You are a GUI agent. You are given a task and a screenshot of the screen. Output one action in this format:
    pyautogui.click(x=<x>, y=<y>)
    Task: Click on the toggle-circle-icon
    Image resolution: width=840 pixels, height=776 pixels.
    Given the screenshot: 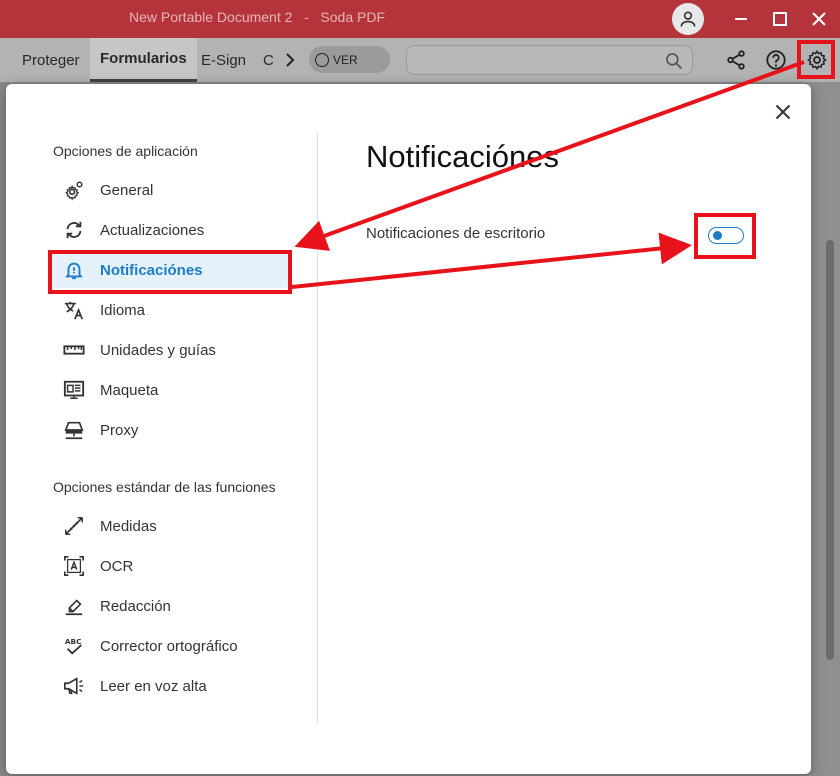 What is the action you would take?
    pyautogui.click(x=322, y=59)
    